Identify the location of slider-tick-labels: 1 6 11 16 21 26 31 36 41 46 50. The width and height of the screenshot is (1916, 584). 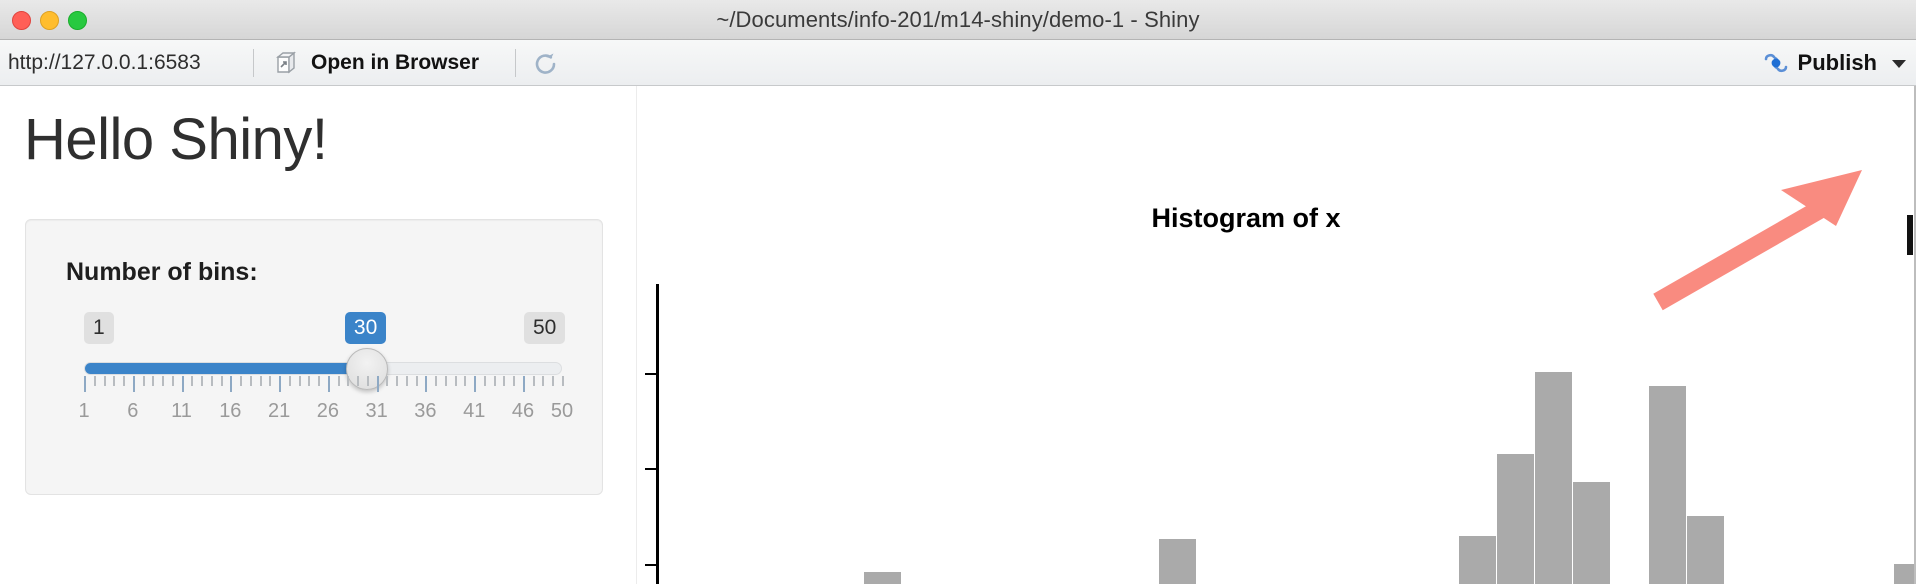
(324, 413).